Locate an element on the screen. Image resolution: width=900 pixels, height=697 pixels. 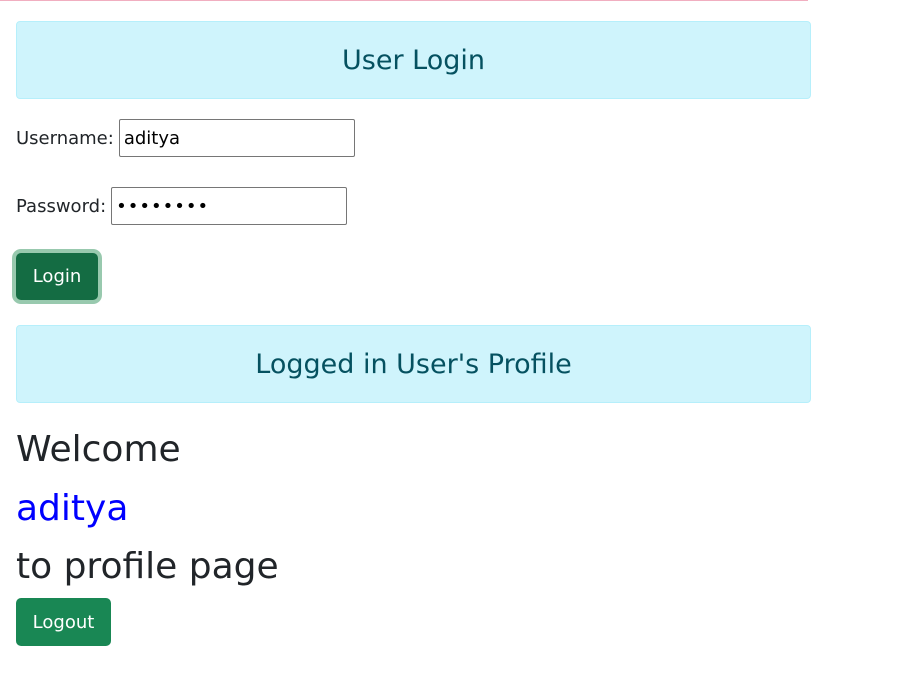
profile-header-banner: Logged in User's Profile is located at coordinates (413, 364).